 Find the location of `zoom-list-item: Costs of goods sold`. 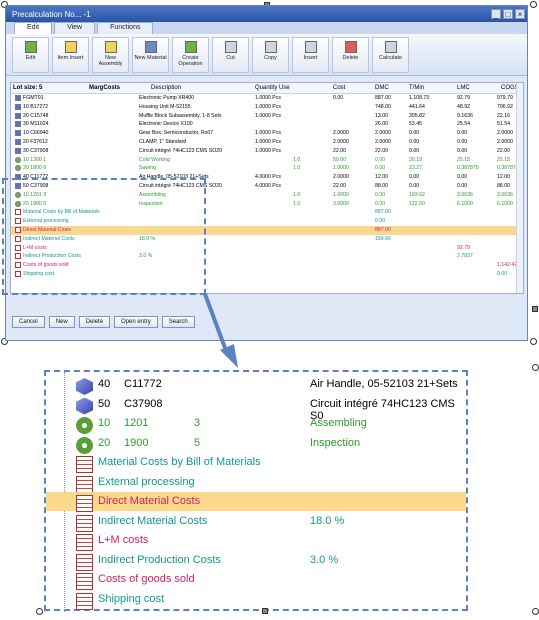

zoom-list-item: Costs of goods sold is located at coordinates (256, 580).